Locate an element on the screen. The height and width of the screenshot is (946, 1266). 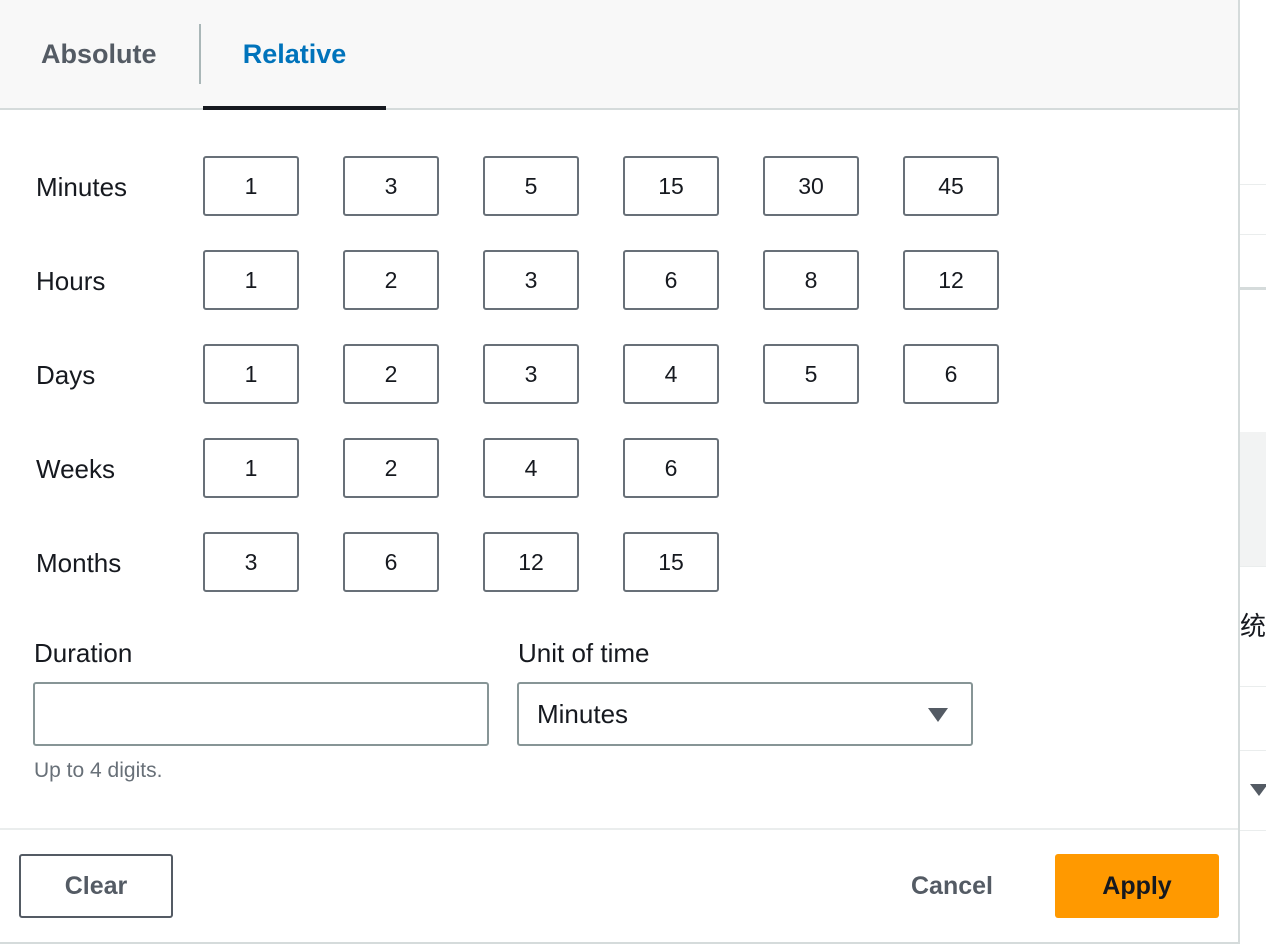
row-label-hours: Hours is located at coordinates (71, 281).